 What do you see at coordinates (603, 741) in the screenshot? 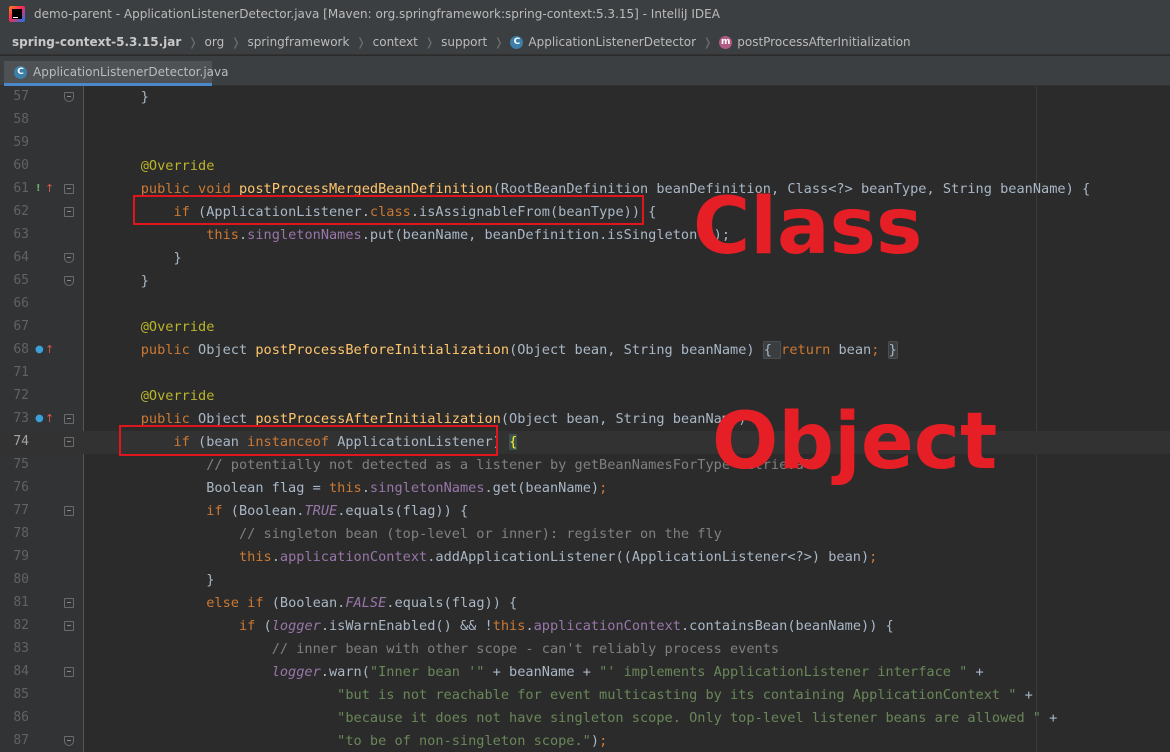
I see `code-token: ;` at bounding box center [603, 741].